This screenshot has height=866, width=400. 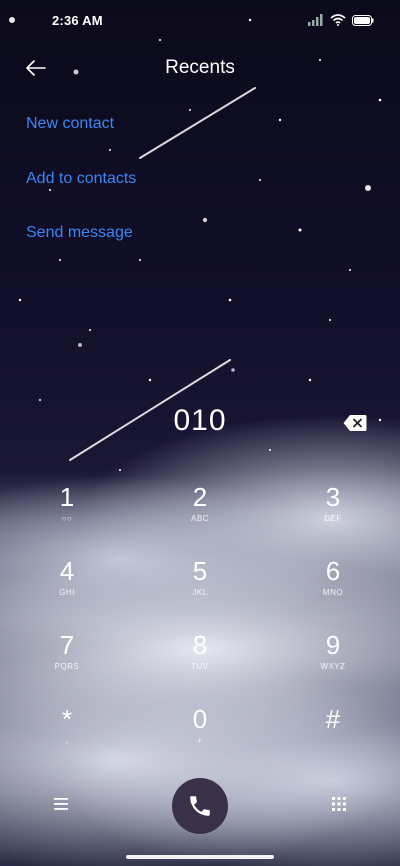 I want to click on call-button, so click(x=200, y=806).